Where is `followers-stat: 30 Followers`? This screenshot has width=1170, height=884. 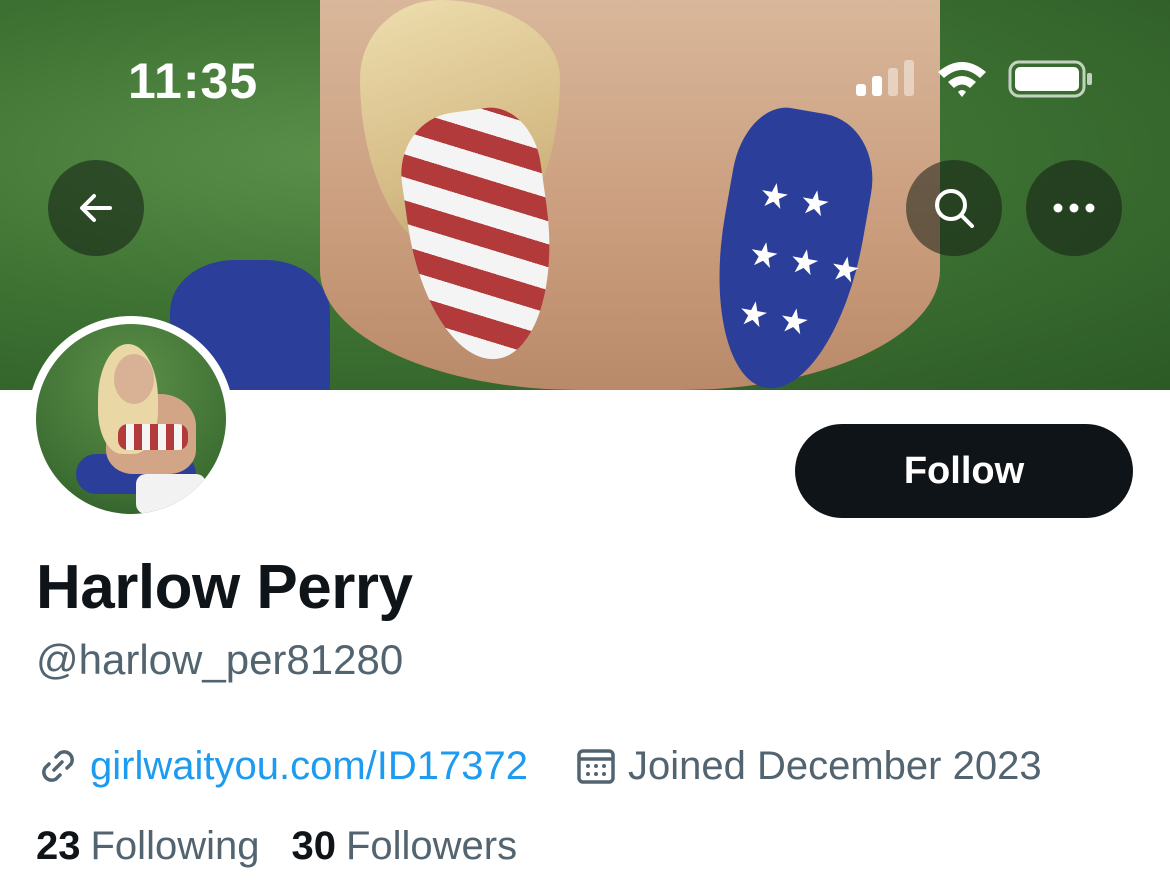
followers-stat: 30 Followers is located at coordinates (404, 846).